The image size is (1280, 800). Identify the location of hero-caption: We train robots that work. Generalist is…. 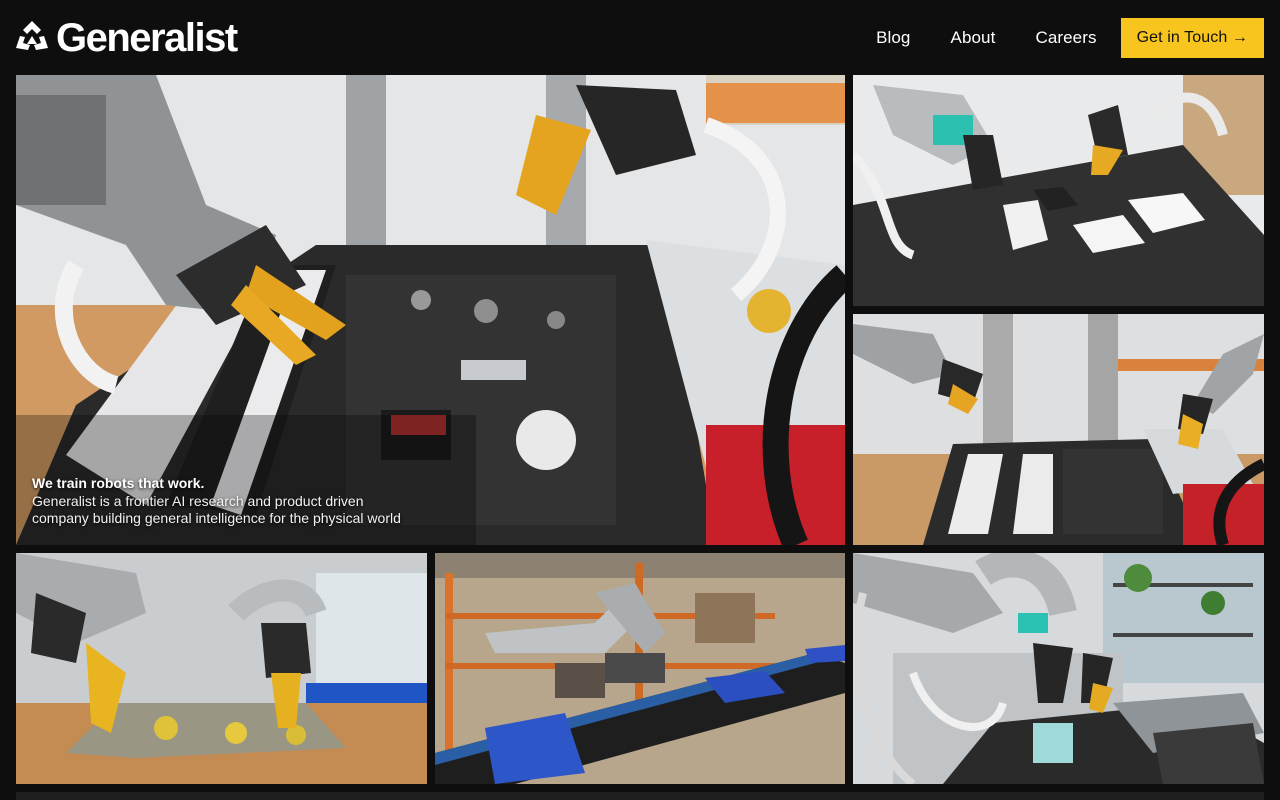
(242, 500).